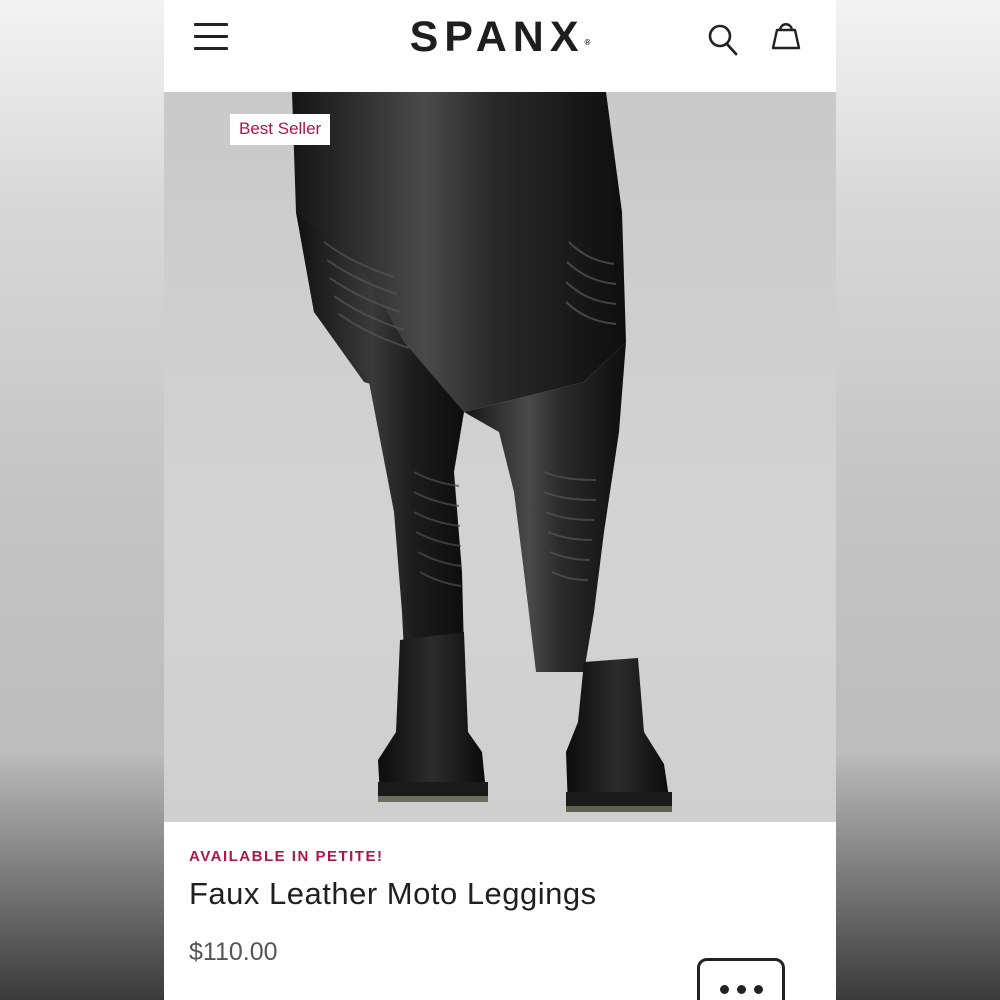 This screenshot has height=1000, width=1000. What do you see at coordinates (233, 952) in the screenshot?
I see `product-price: $110.00` at bounding box center [233, 952].